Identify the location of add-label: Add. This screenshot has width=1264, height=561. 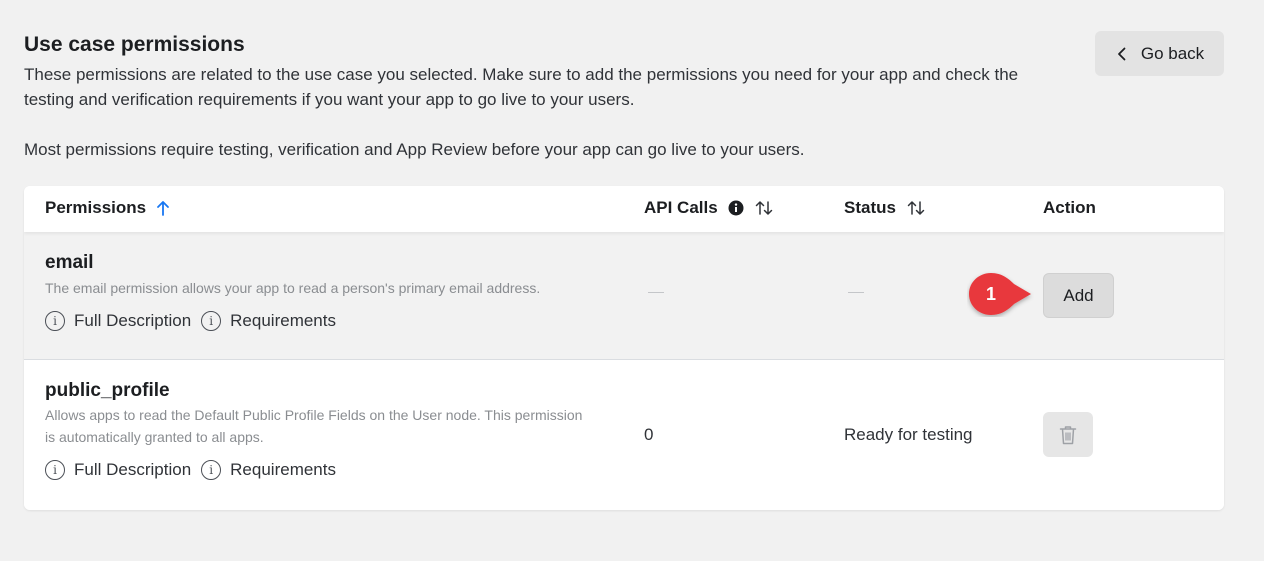
(1078, 295).